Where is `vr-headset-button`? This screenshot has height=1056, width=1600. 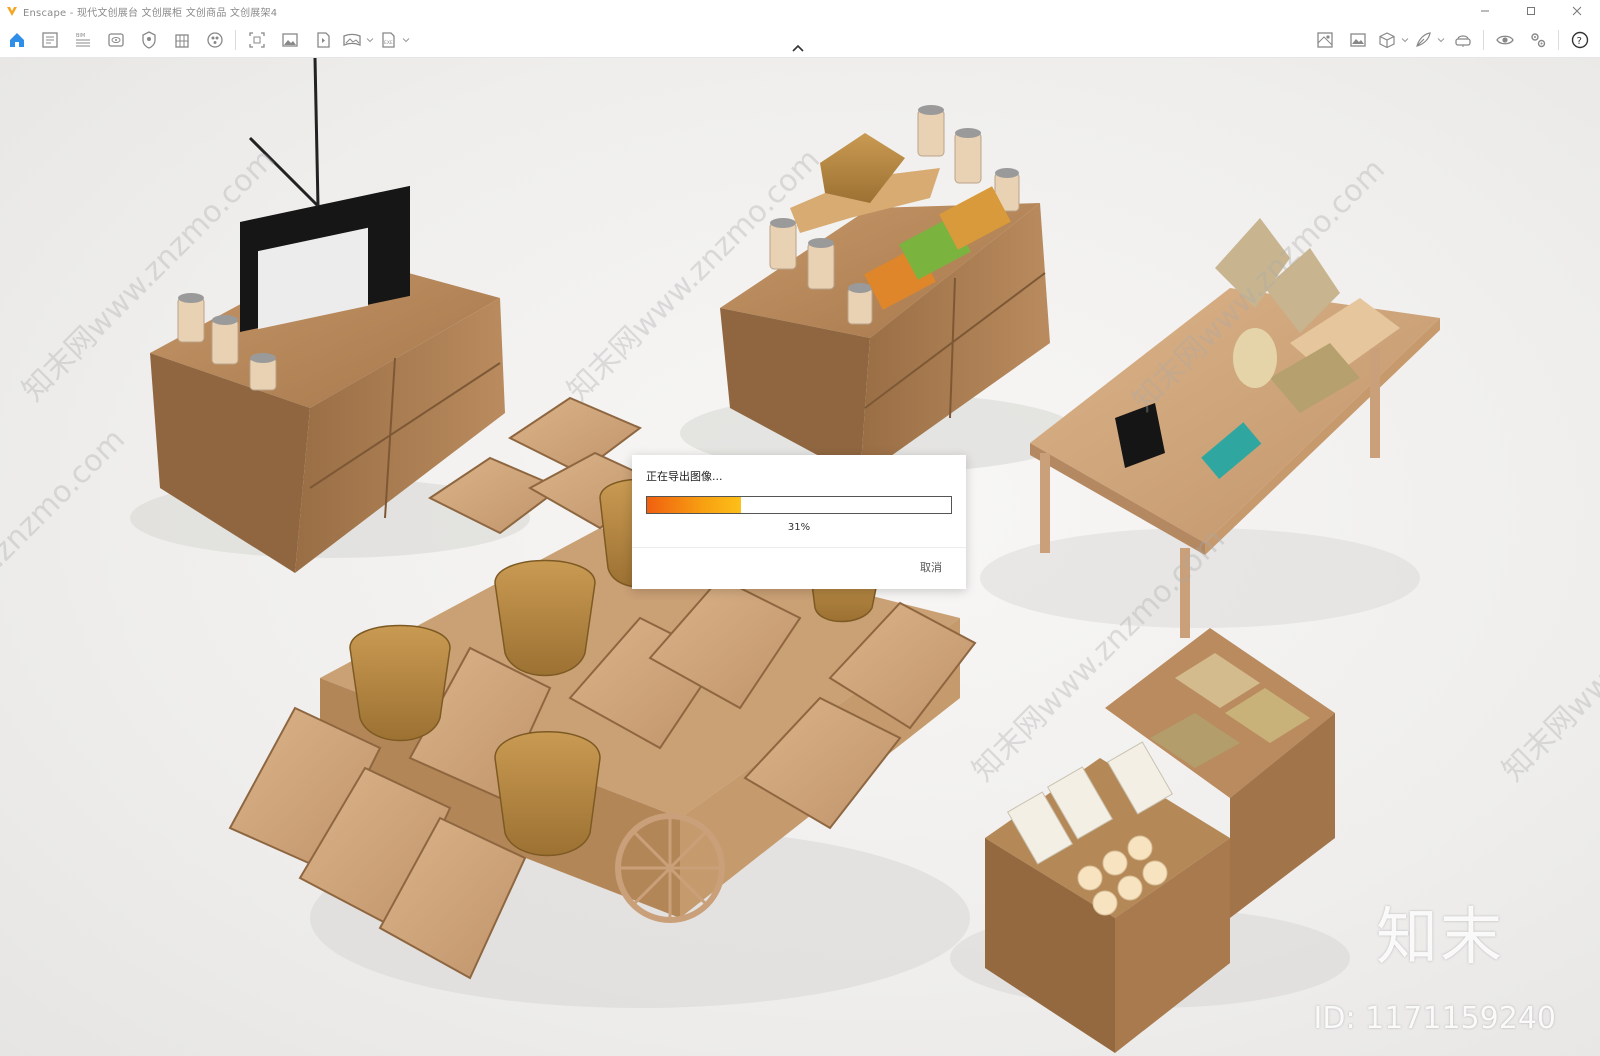 vr-headset-button is located at coordinates (1462, 40).